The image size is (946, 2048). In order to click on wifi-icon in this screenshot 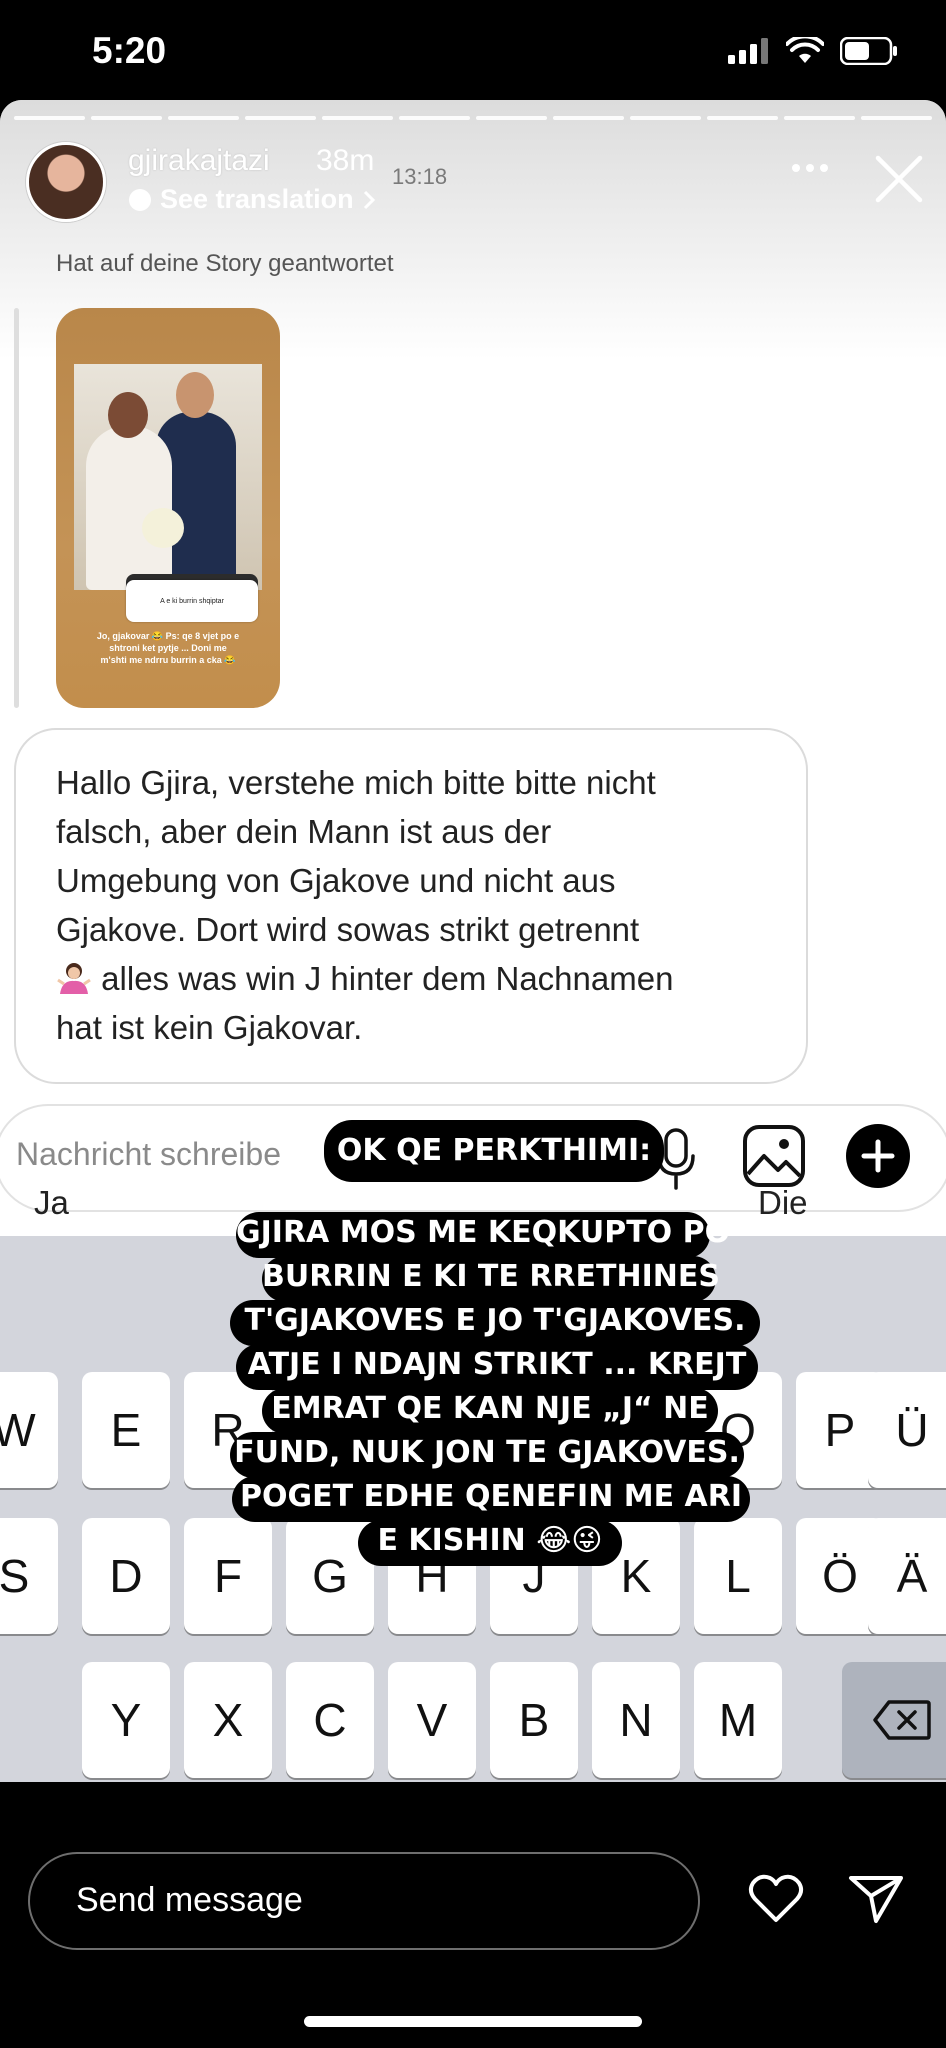, I will do `click(805, 50)`.